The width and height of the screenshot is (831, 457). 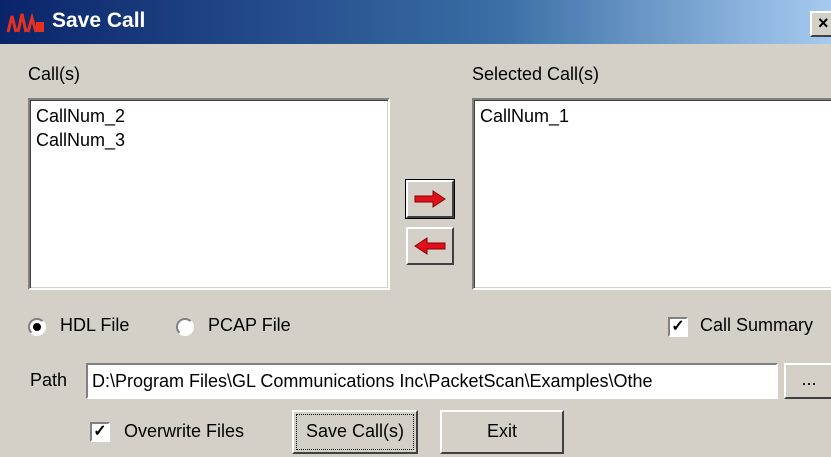 What do you see at coordinates (25, 22) in the screenshot?
I see `app-logo-icon` at bounding box center [25, 22].